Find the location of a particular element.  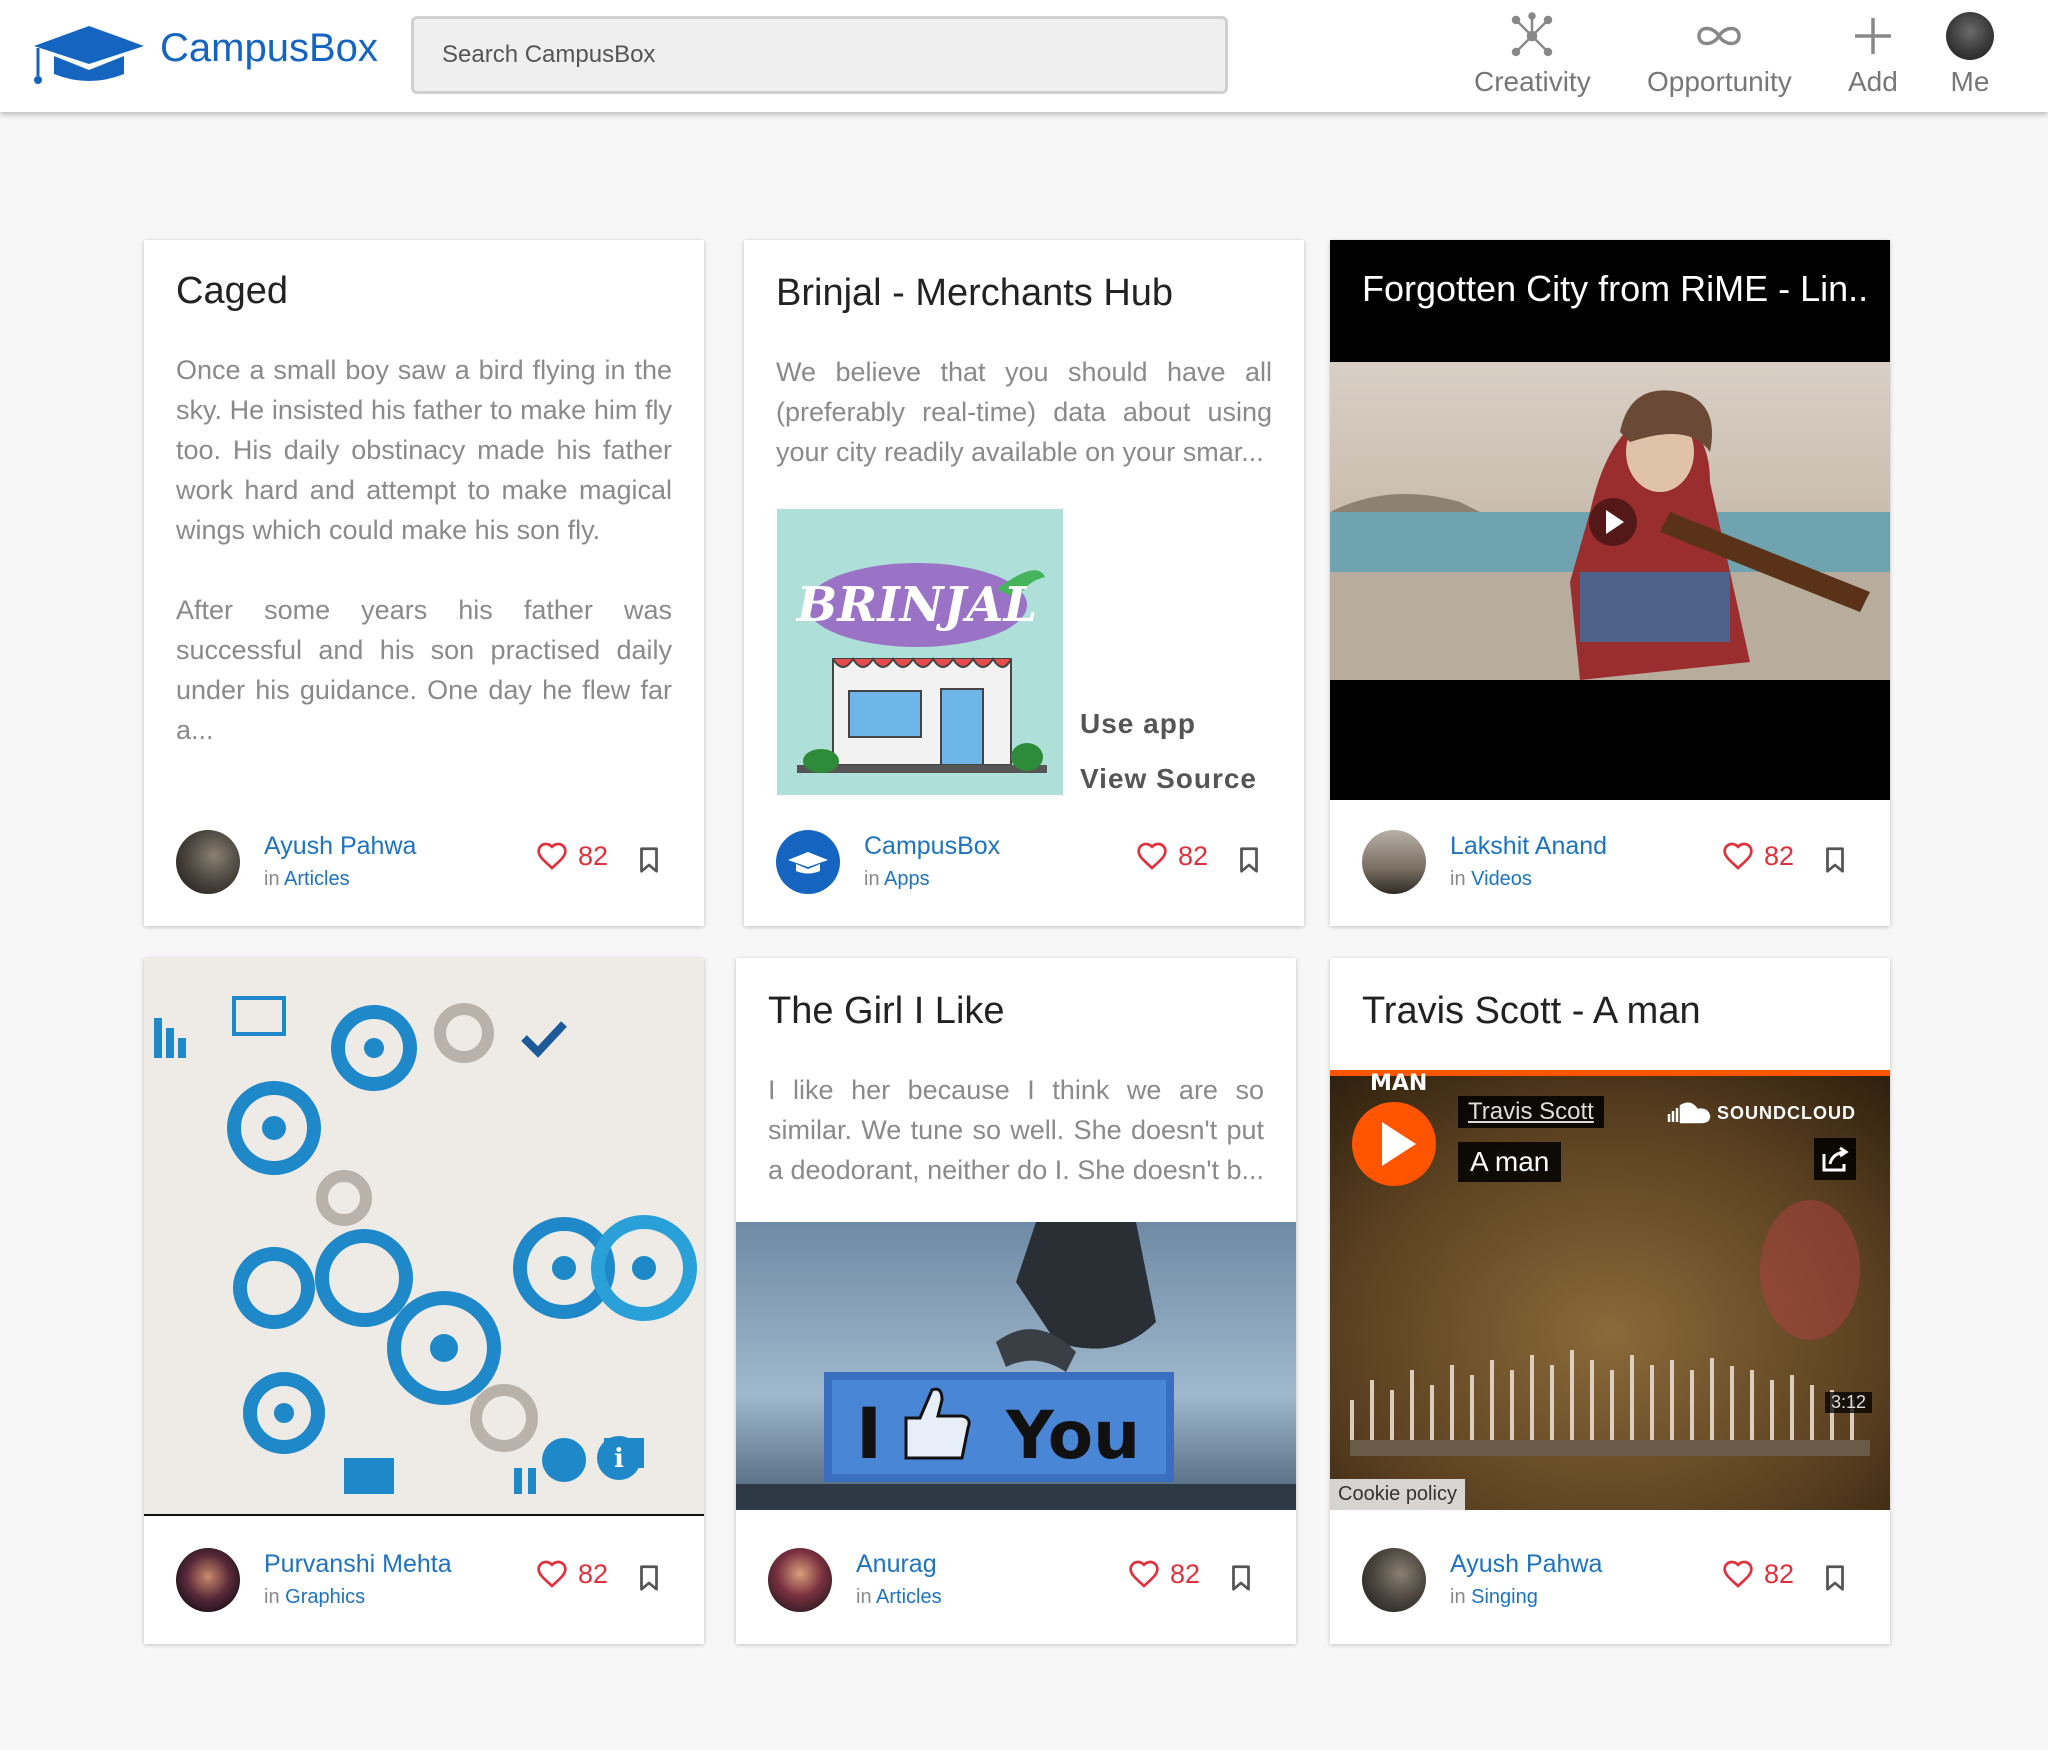

post-title: The Girl I Like is located at coordinates (886, 1011).